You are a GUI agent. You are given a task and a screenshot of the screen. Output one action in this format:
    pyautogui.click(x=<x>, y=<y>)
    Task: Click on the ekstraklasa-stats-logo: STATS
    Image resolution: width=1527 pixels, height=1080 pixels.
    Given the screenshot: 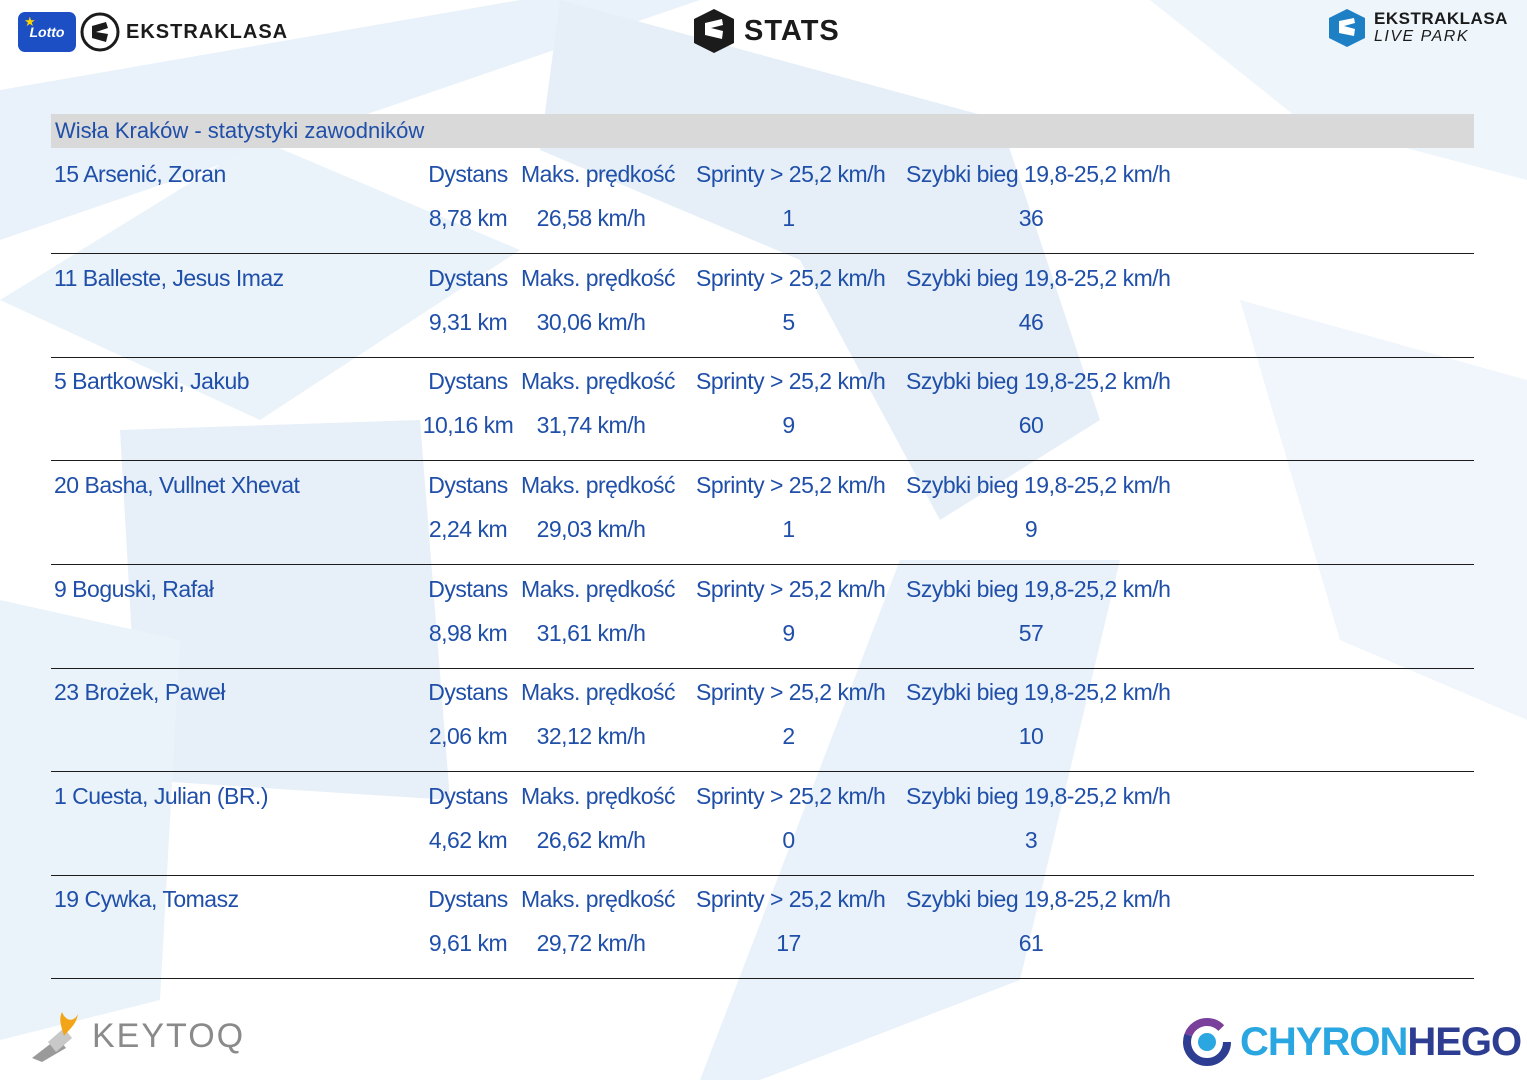 What is the action you would take?
    pyautogui.click(x=765, y=31)
    